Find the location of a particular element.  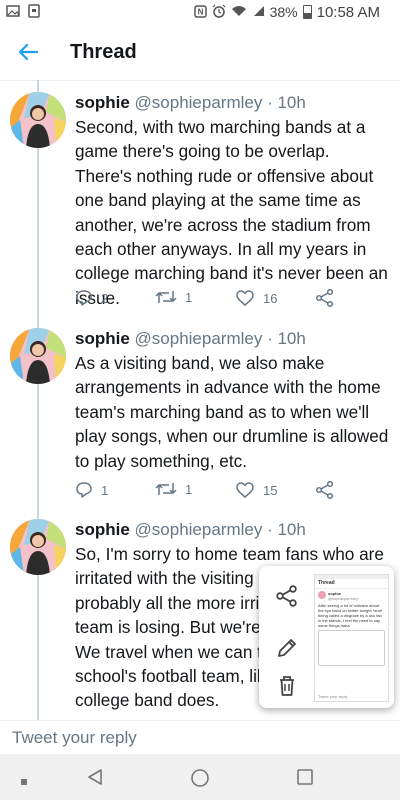

reply-button: 2 is located at coordinates (91, 298).